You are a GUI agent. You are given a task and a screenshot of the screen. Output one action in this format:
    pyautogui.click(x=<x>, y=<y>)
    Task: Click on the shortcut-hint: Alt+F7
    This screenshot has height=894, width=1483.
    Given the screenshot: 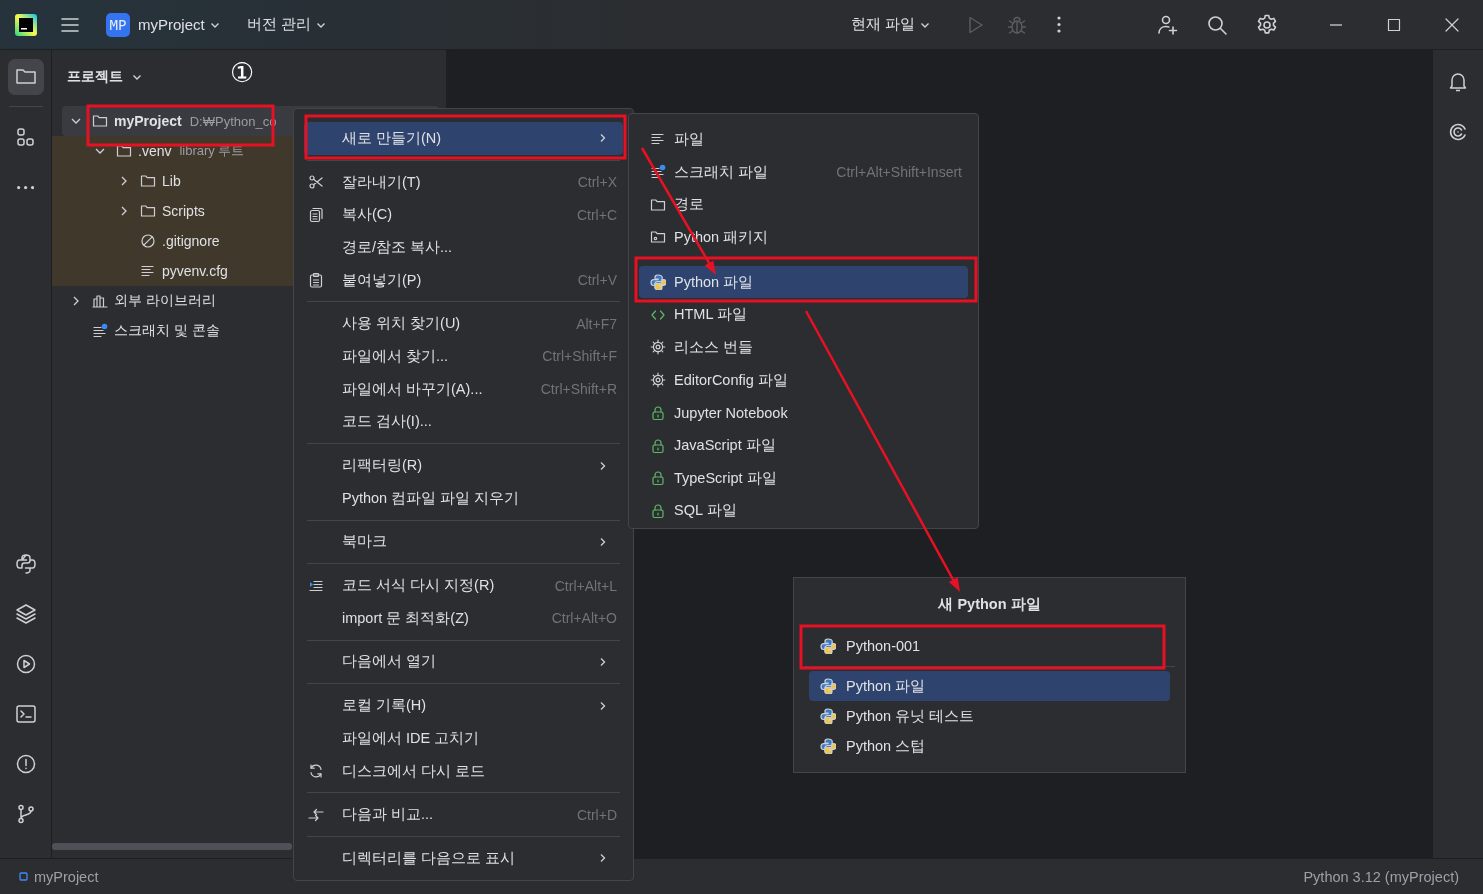 What is the action you would take?
    pyautogui.click(x=596, y=323)
    